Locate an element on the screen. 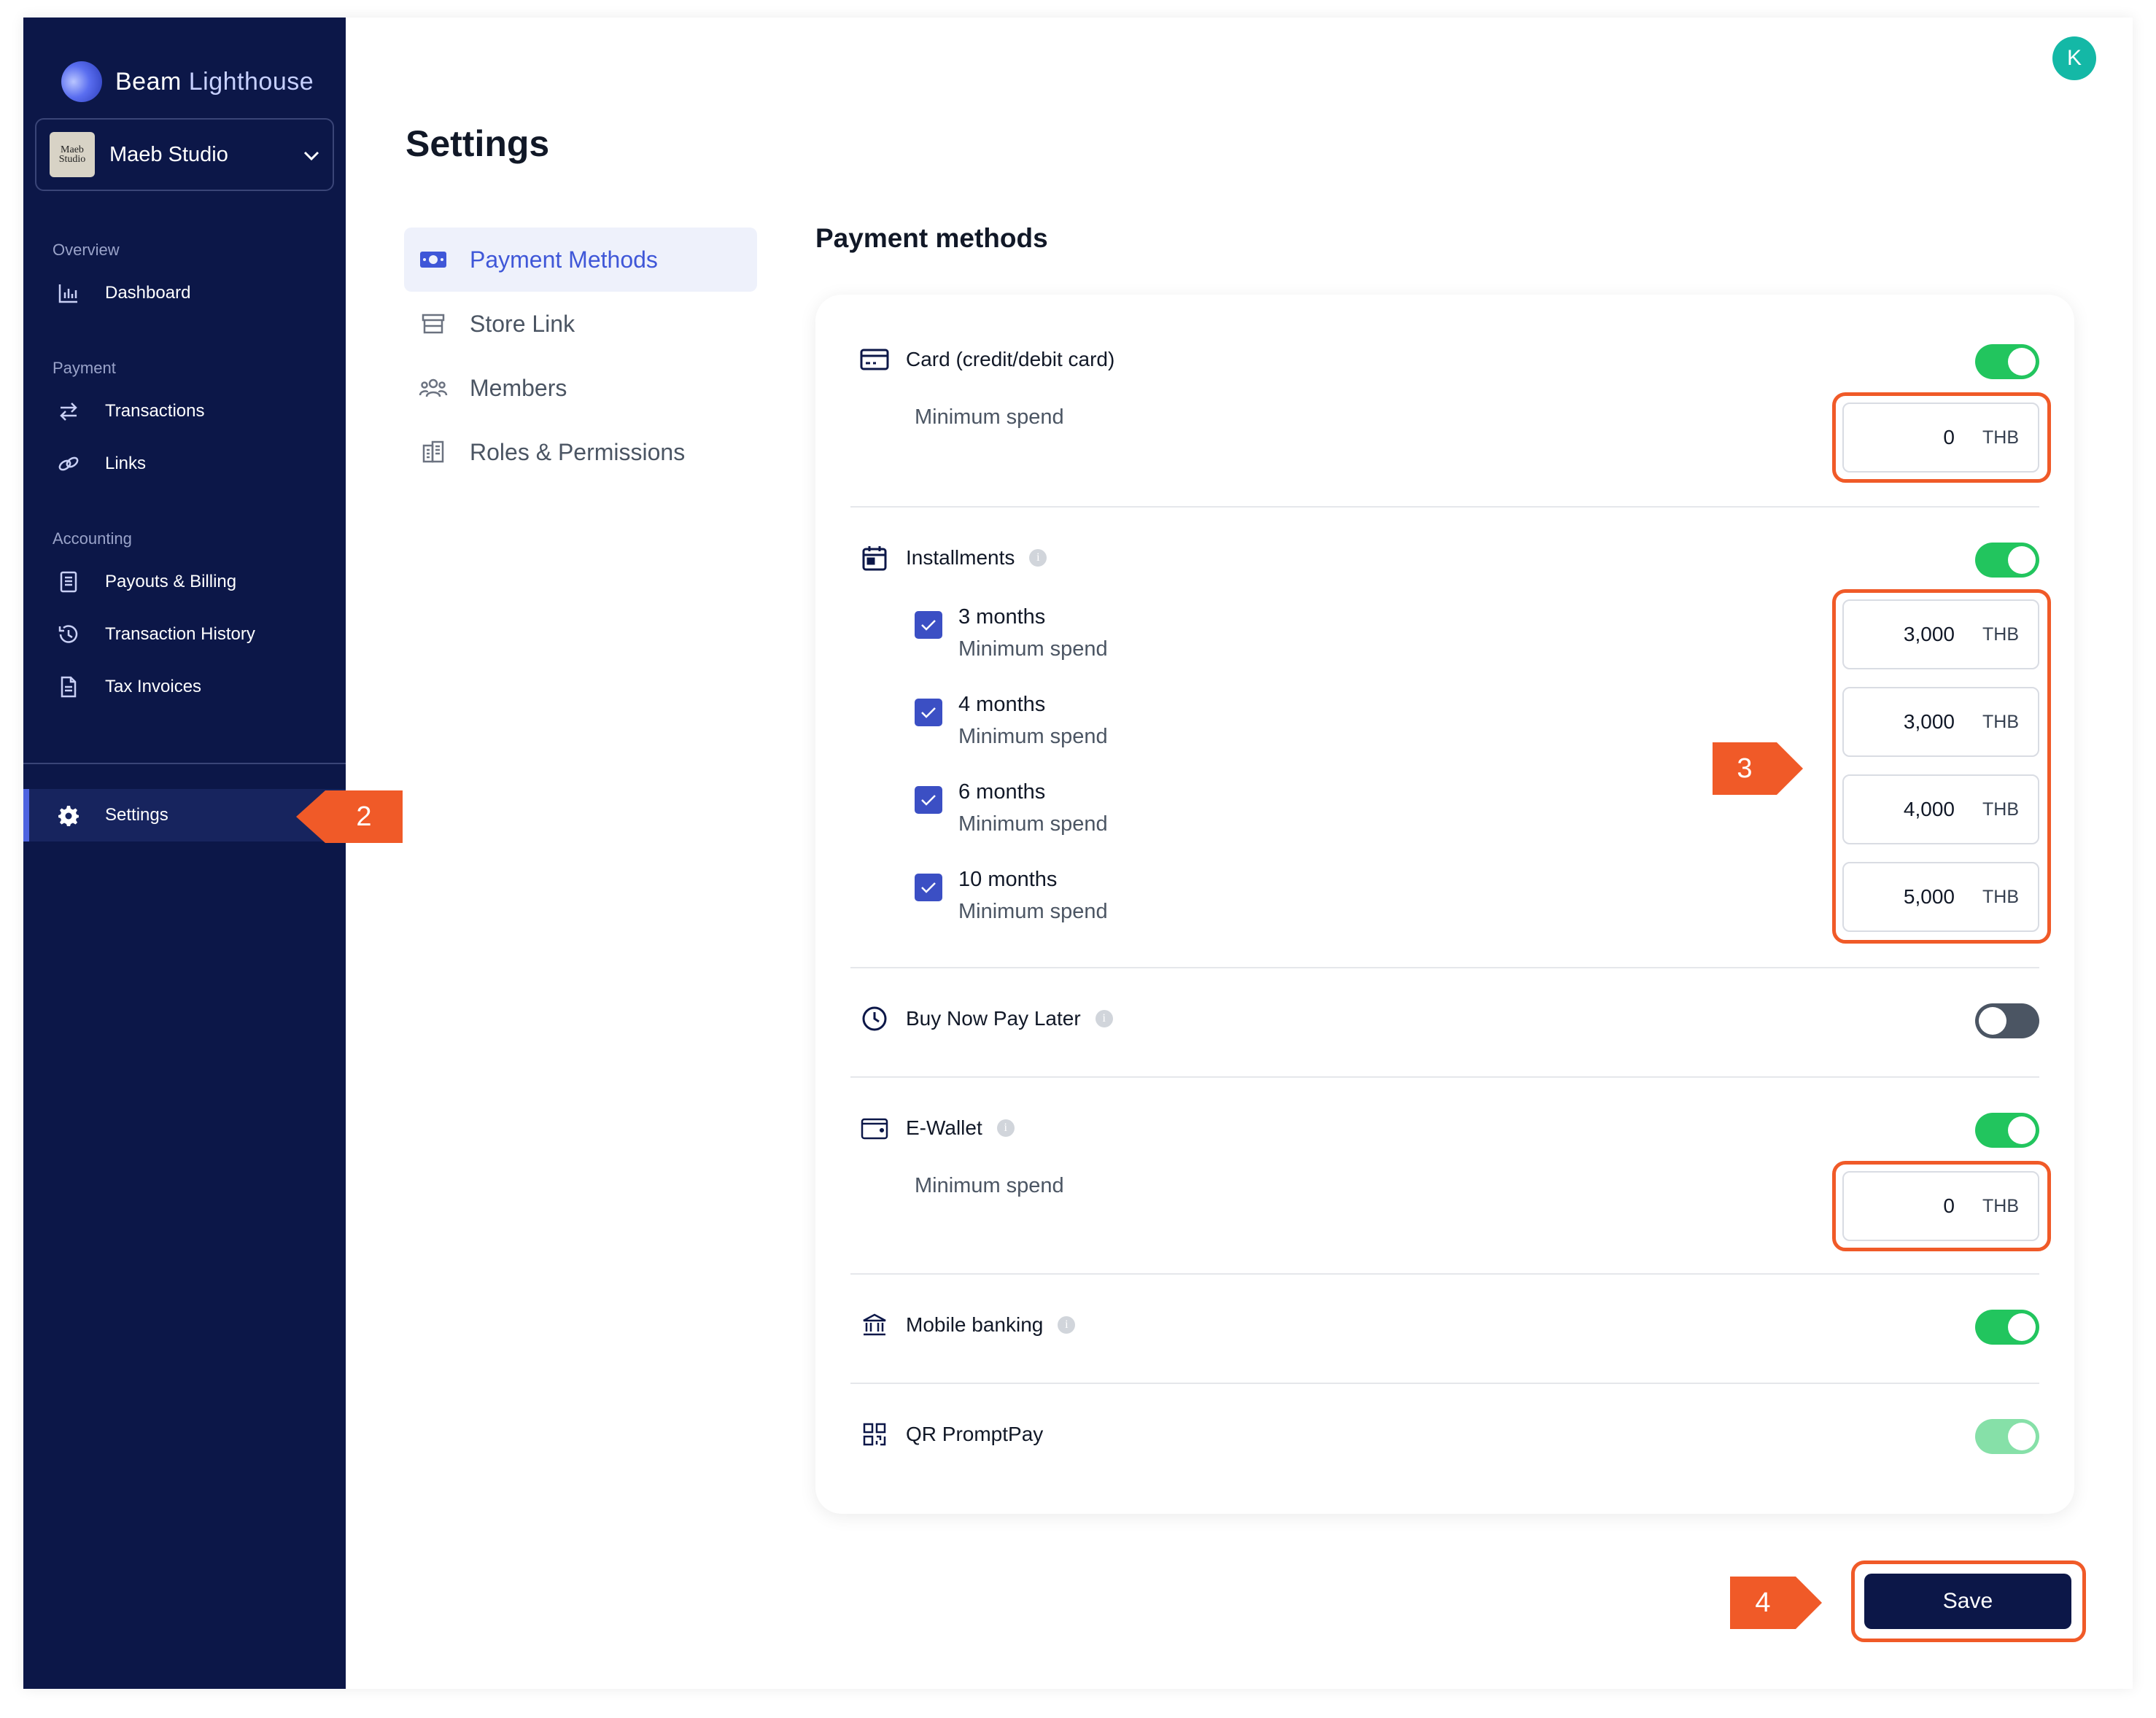 This screenshot has height=1718, width=2156. section-overview: Overview is located at coordinates (86, 250).